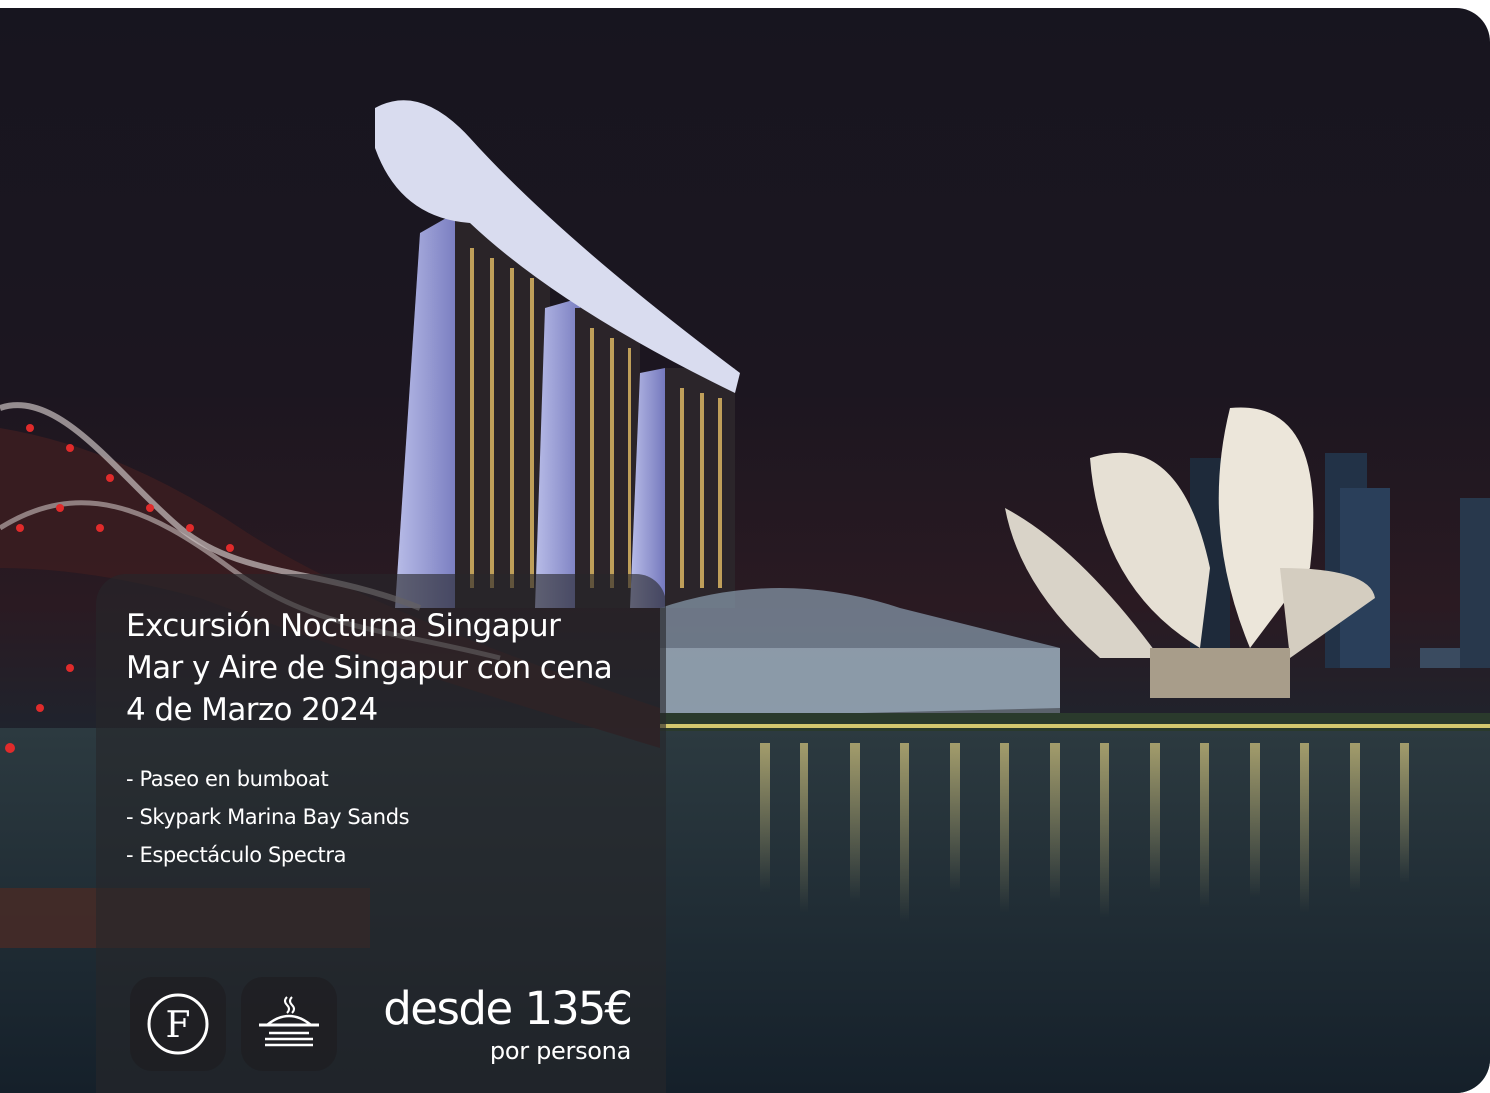 Image resolution: width=1490 pixels, height=1093 pixels. What do you see at coordinates (252, 710) in the screenshot?
I see `excursion-date: 4 de Marzo 2024` at bounding box center [252, 710].